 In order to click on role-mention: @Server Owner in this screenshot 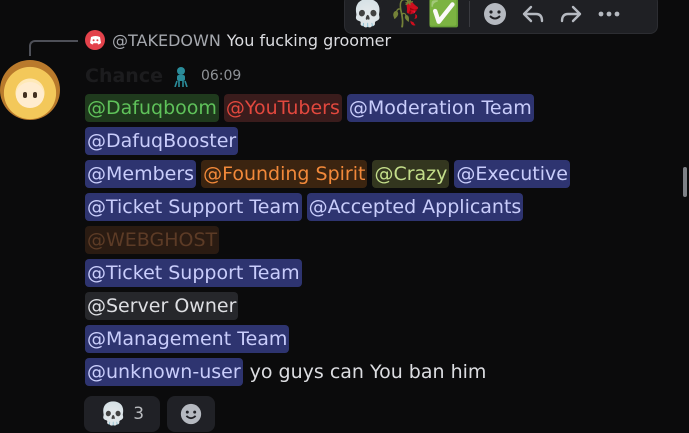, I will do `click(162, 306)`.